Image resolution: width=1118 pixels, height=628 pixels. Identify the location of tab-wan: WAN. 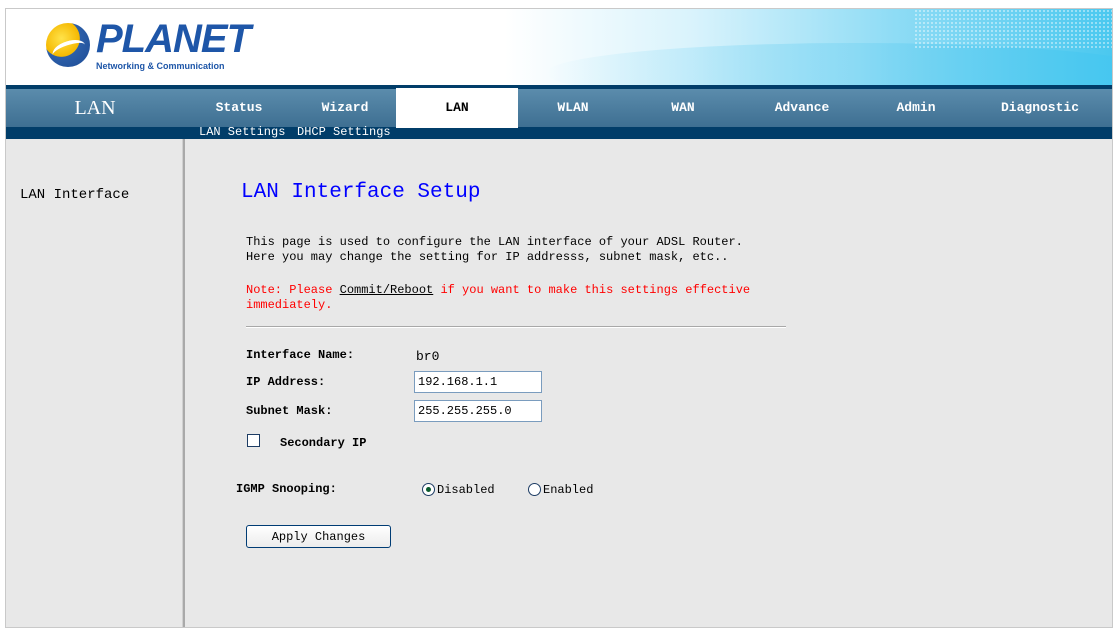
(683, 108).